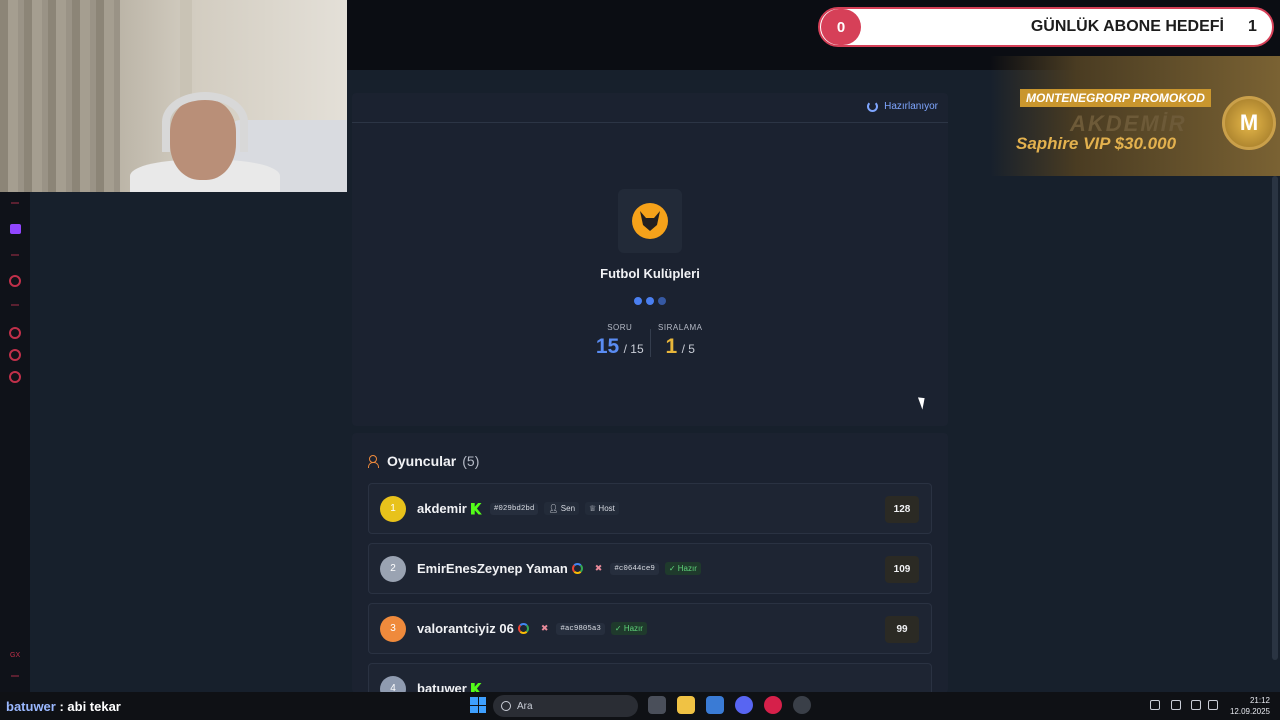 The image size is (1280, 720). I want to click on wolf-crest-icon, so click(650, 221).